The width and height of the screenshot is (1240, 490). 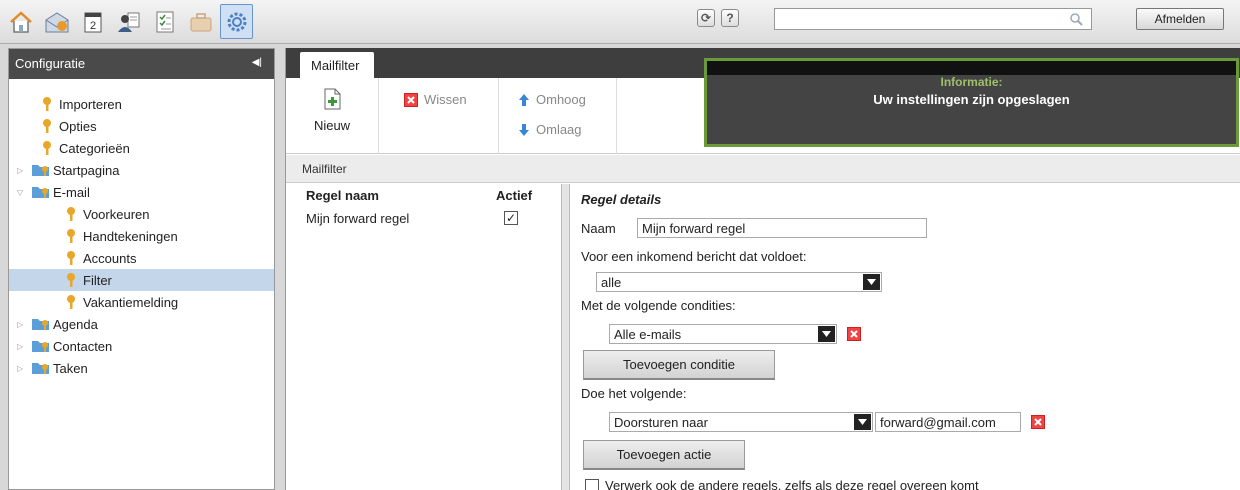 I want to click on delete-button: Wissen, so click(x=435, y=99).